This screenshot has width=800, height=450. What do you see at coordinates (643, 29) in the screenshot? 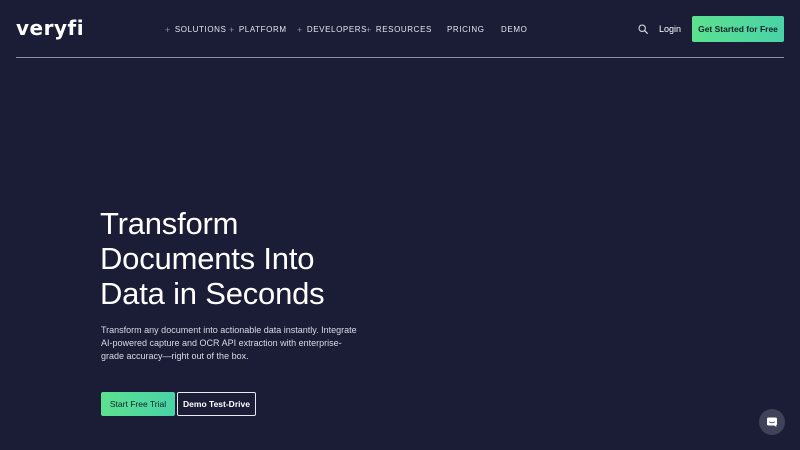
I see `search-icon` at bounding box center [643, 29].